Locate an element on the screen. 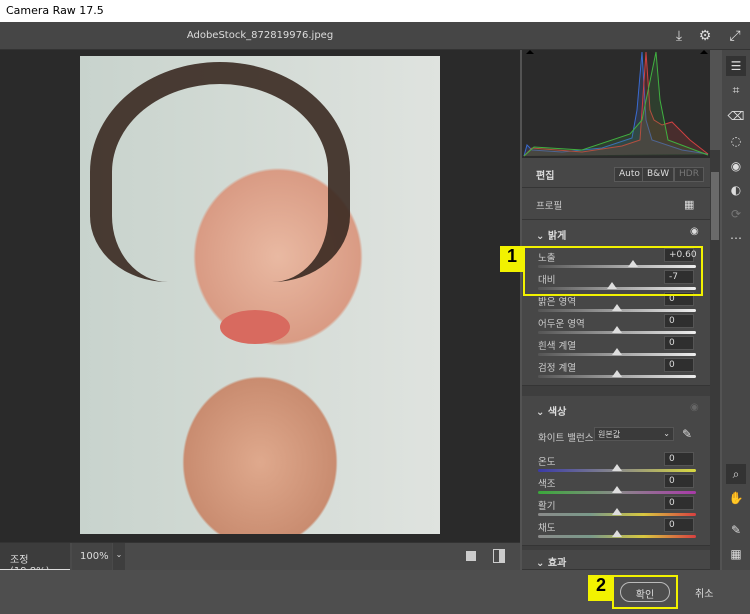 This screenshot has height=614, width=750. bw-button: B&W is located at coordinates (658, 174).